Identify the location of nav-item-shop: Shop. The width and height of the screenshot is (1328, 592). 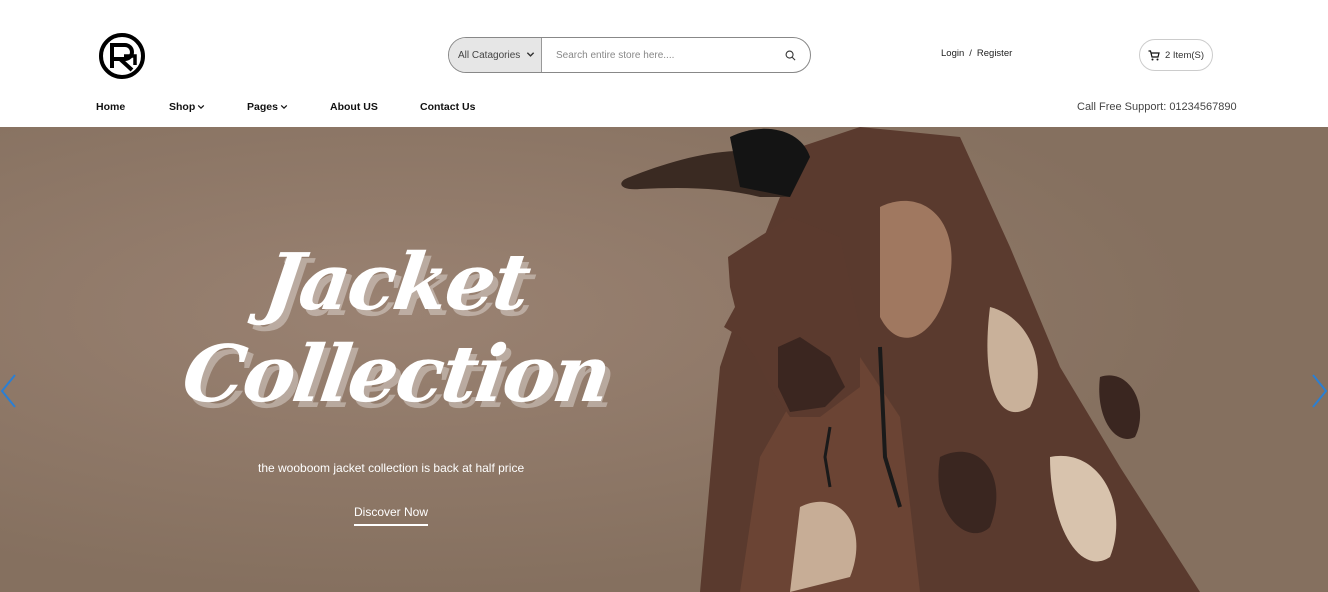
(187, 107).